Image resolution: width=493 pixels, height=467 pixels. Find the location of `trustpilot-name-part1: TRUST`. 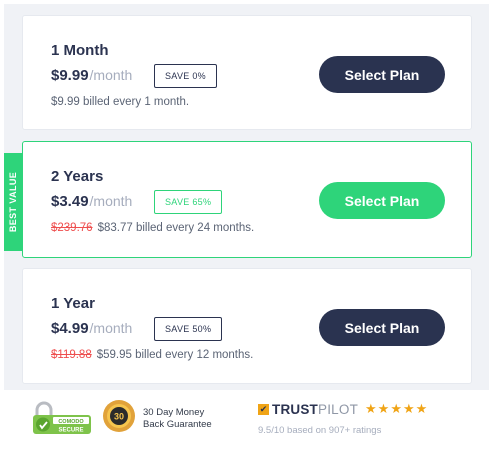

trustpilot-name-part1: TRUST is located at coordinates (295, 409).